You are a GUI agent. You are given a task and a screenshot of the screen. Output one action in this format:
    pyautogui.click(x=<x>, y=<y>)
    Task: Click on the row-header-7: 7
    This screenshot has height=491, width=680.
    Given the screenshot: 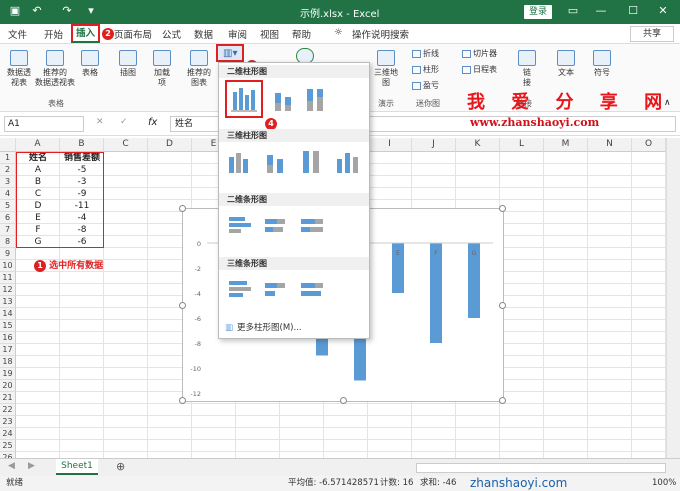 What is the action you would take?
    pyautogui.click(x=8, y=230)
    